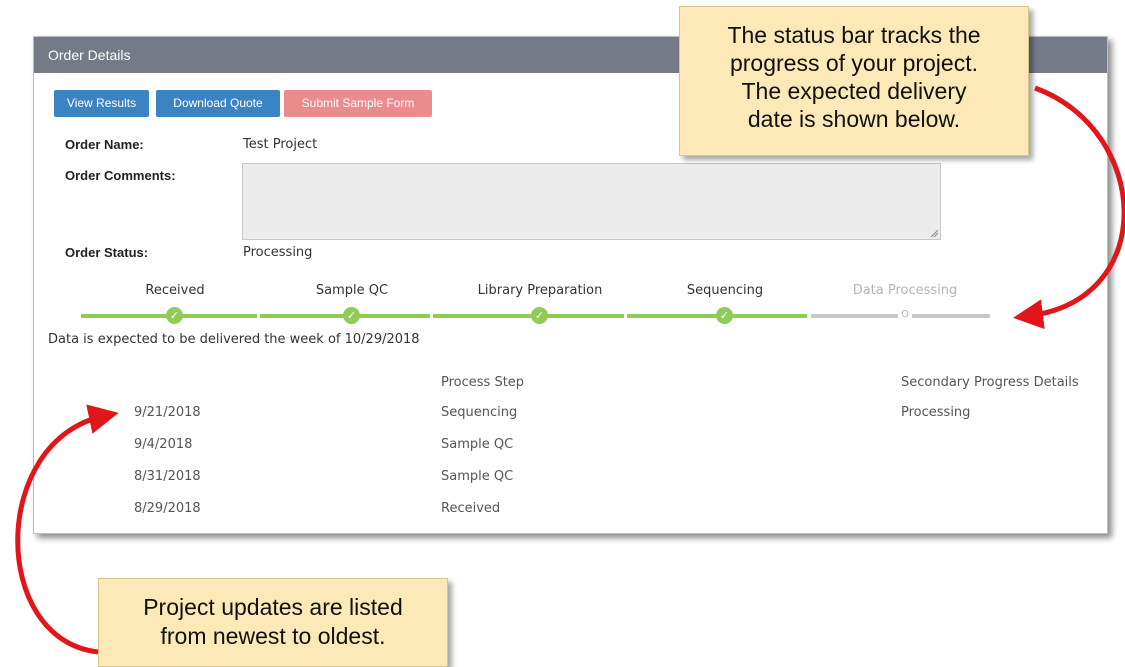 This screenshot has width=1125, height=667. Describe the element at coordinates (67, 529) in the screenshot. I see `arrow-to-updates-list` at that location.